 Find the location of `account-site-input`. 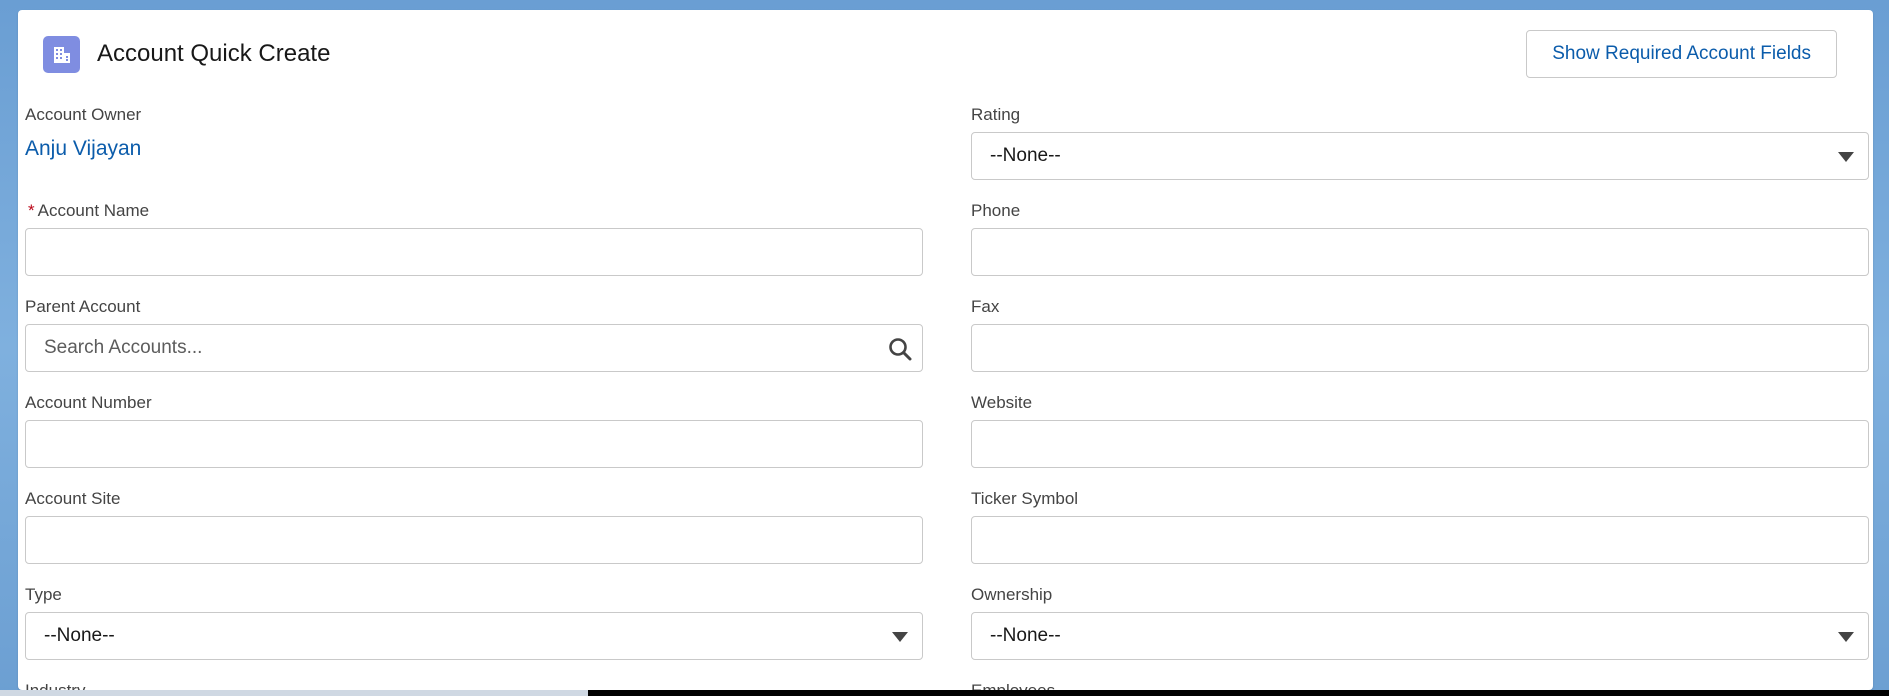

account-site-input is located at coordinates (474, 540).